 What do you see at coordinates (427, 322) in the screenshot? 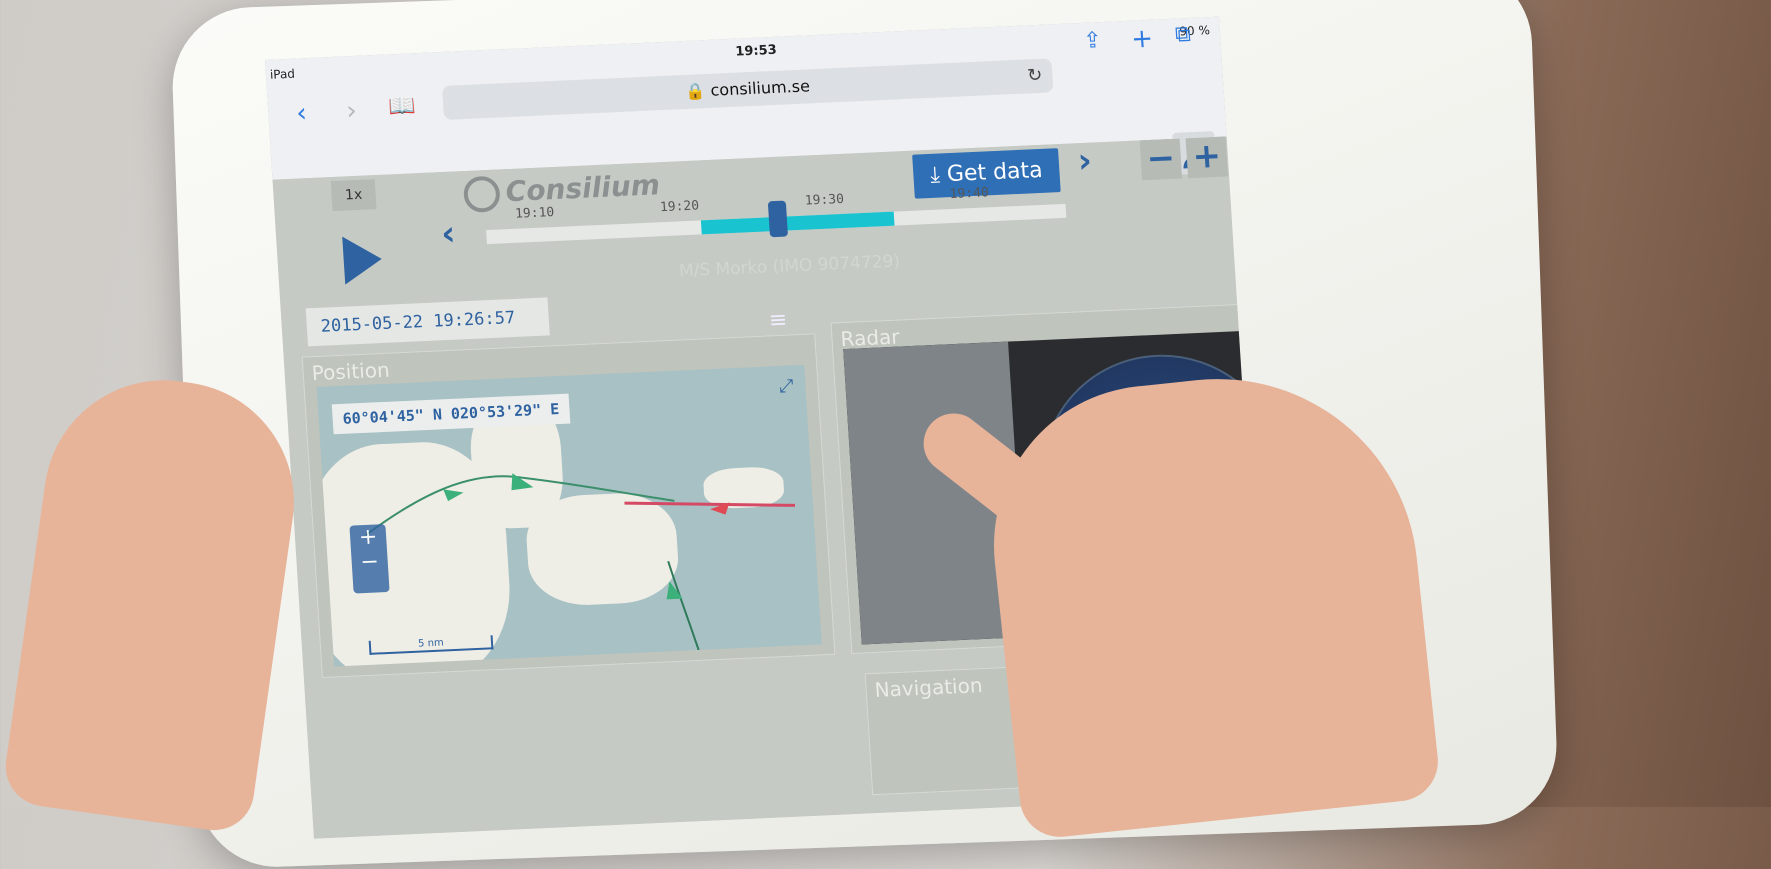
I see `current-datetime: 2015-05-22 19:26:57` at bounding box center [427, 322].